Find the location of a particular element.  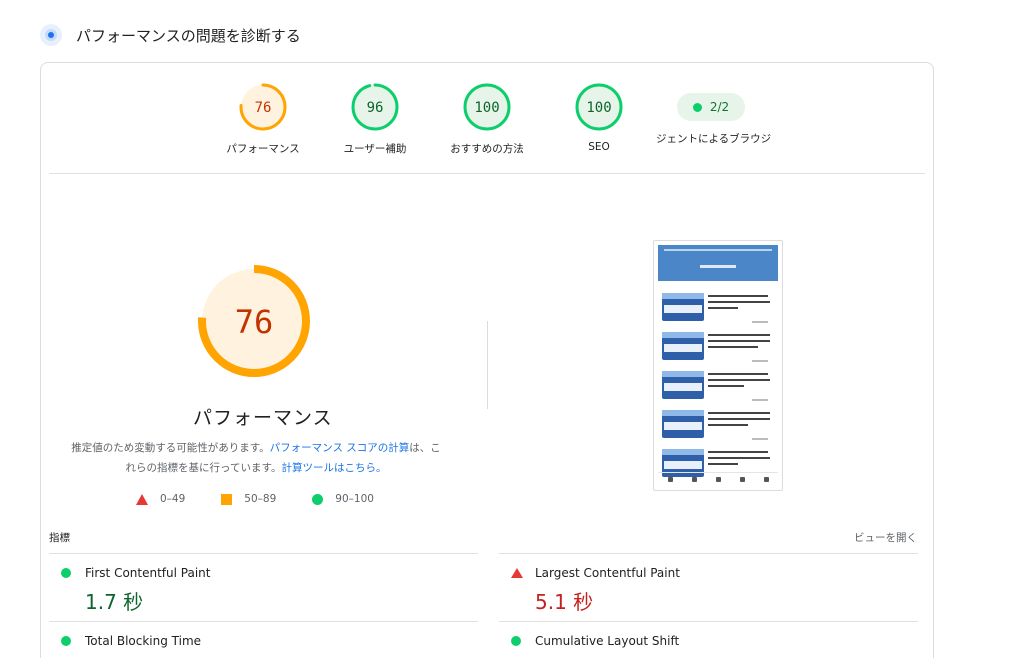

gauge-accessibility-score: 96 is located at coordinates (375, 108).